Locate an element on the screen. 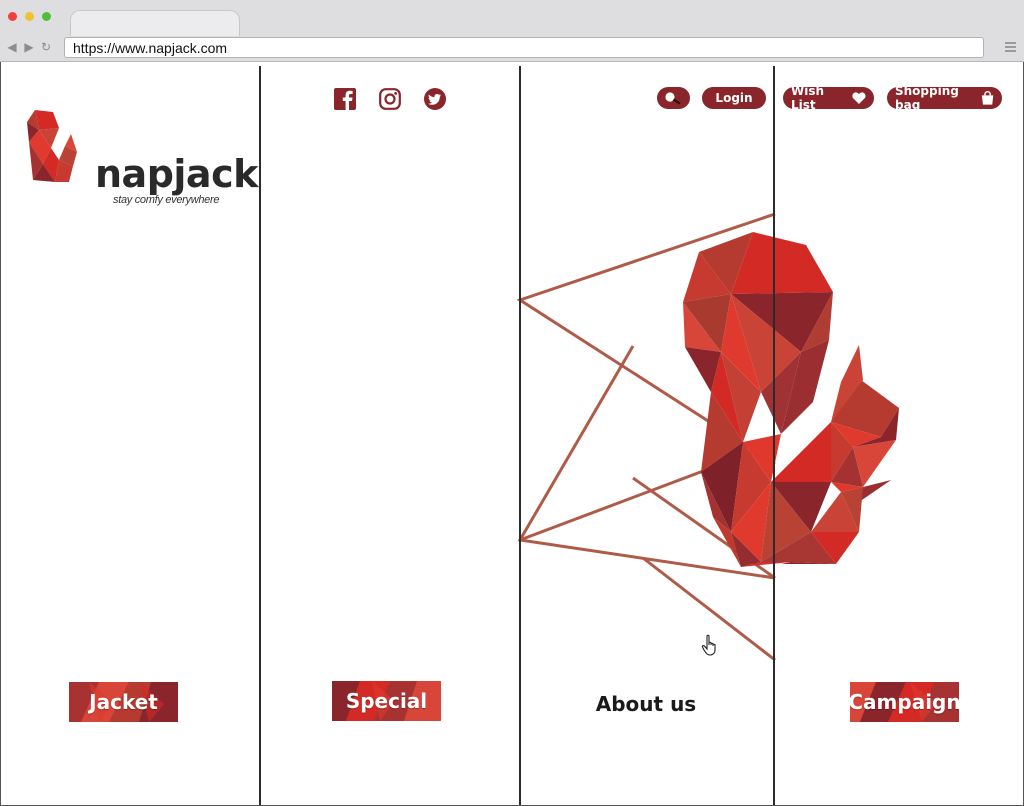  shopping-bag-button: Shopping bag is located at coordinates (944, 98).